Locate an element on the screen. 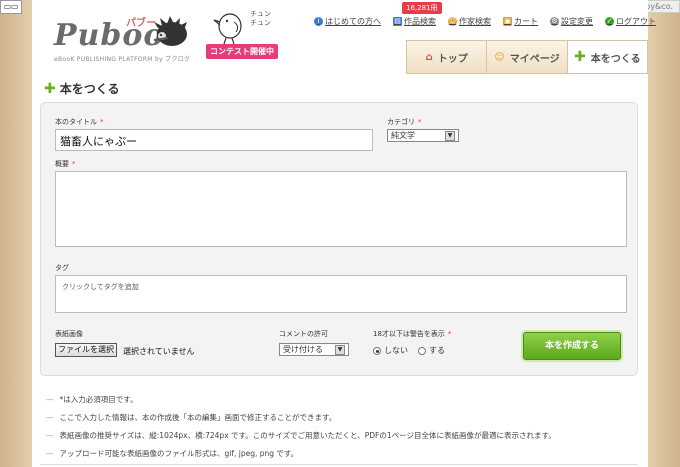 The height and width of the screenshot is (467, 680). nav-label: カート is located at coordinates (526, 21).